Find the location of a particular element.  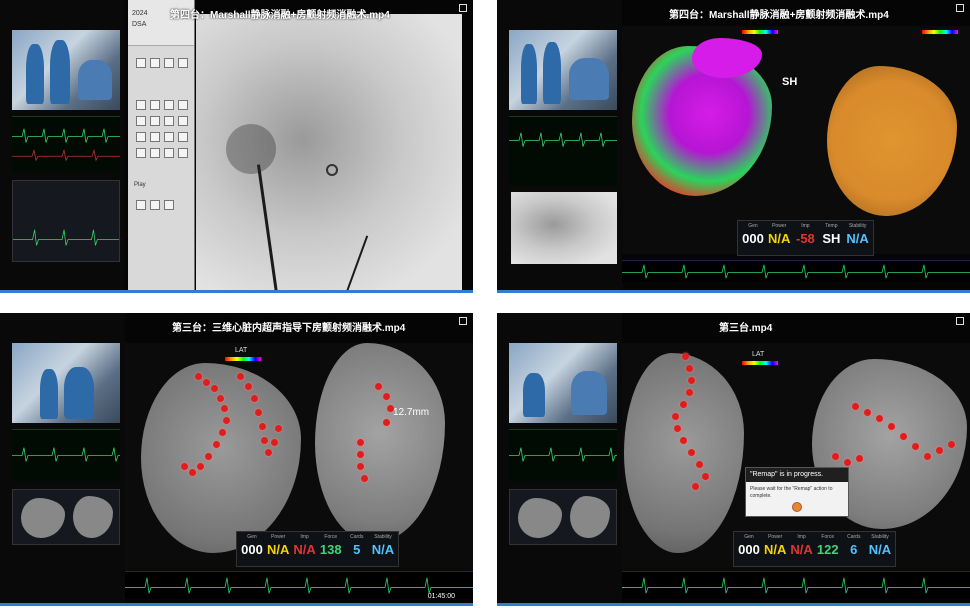

sh-label: SH is located at coordinates (790, 82).